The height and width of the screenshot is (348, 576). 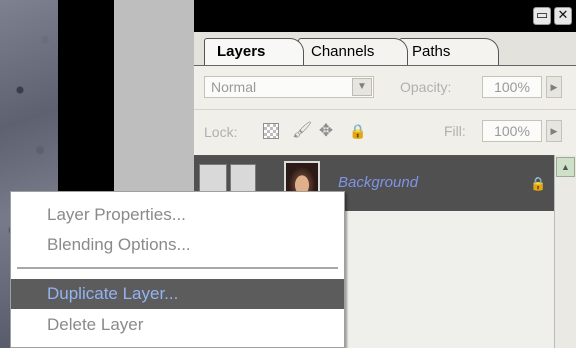 I want to click on tab-channels: Channels, so click(x=353, y=51).